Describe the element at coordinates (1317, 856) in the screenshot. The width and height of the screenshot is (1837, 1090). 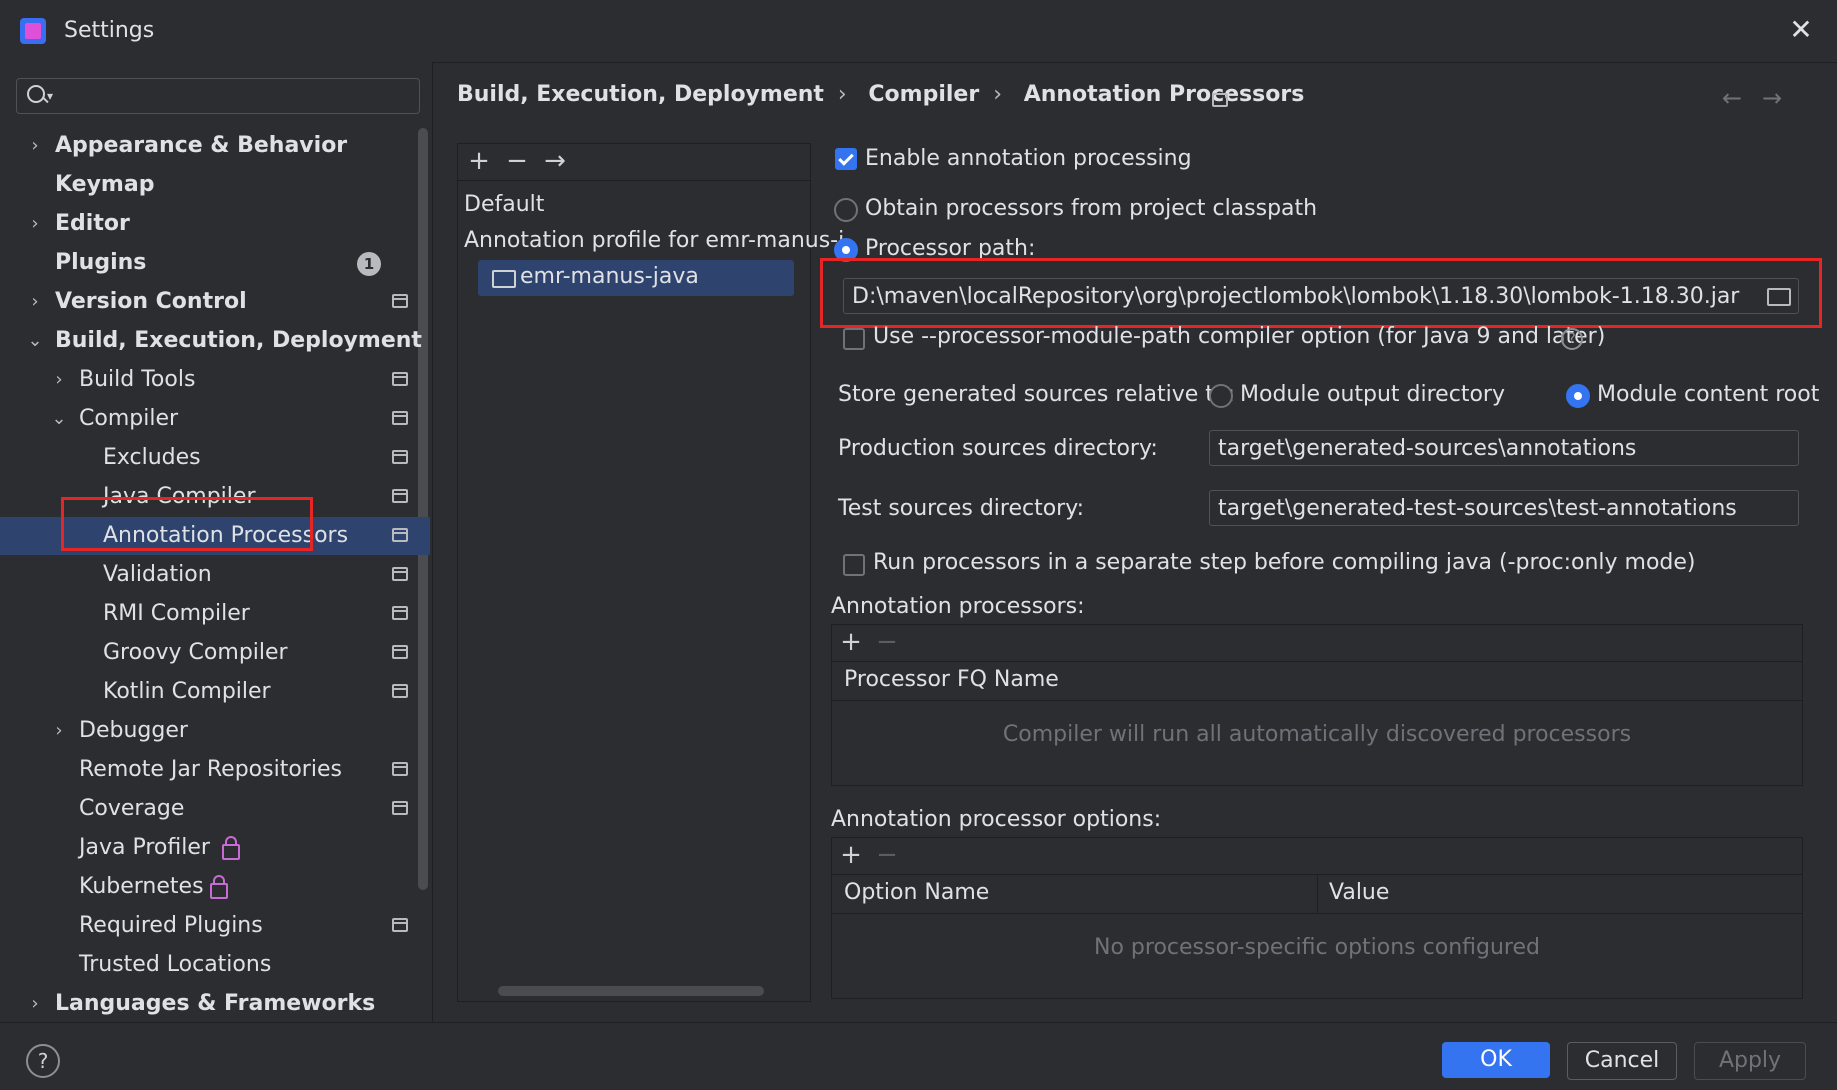
I see `options-toolbar: + −` at that location.